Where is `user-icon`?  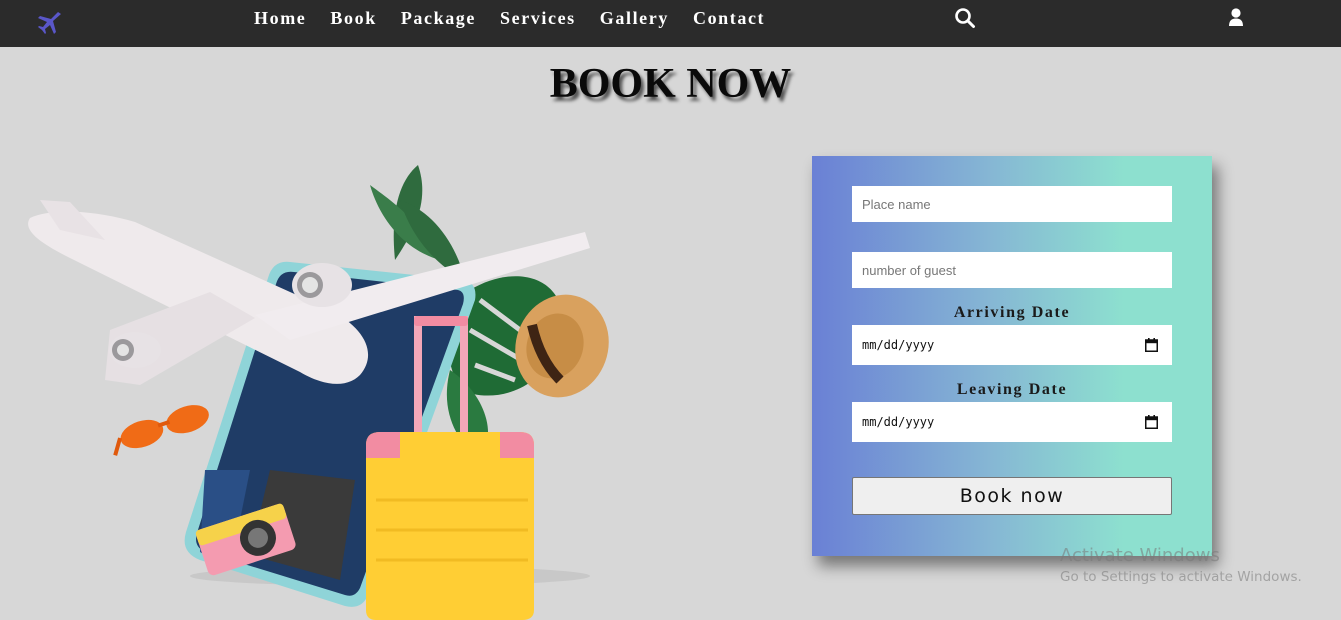 user-icon is located at coordinates (1236, 17).